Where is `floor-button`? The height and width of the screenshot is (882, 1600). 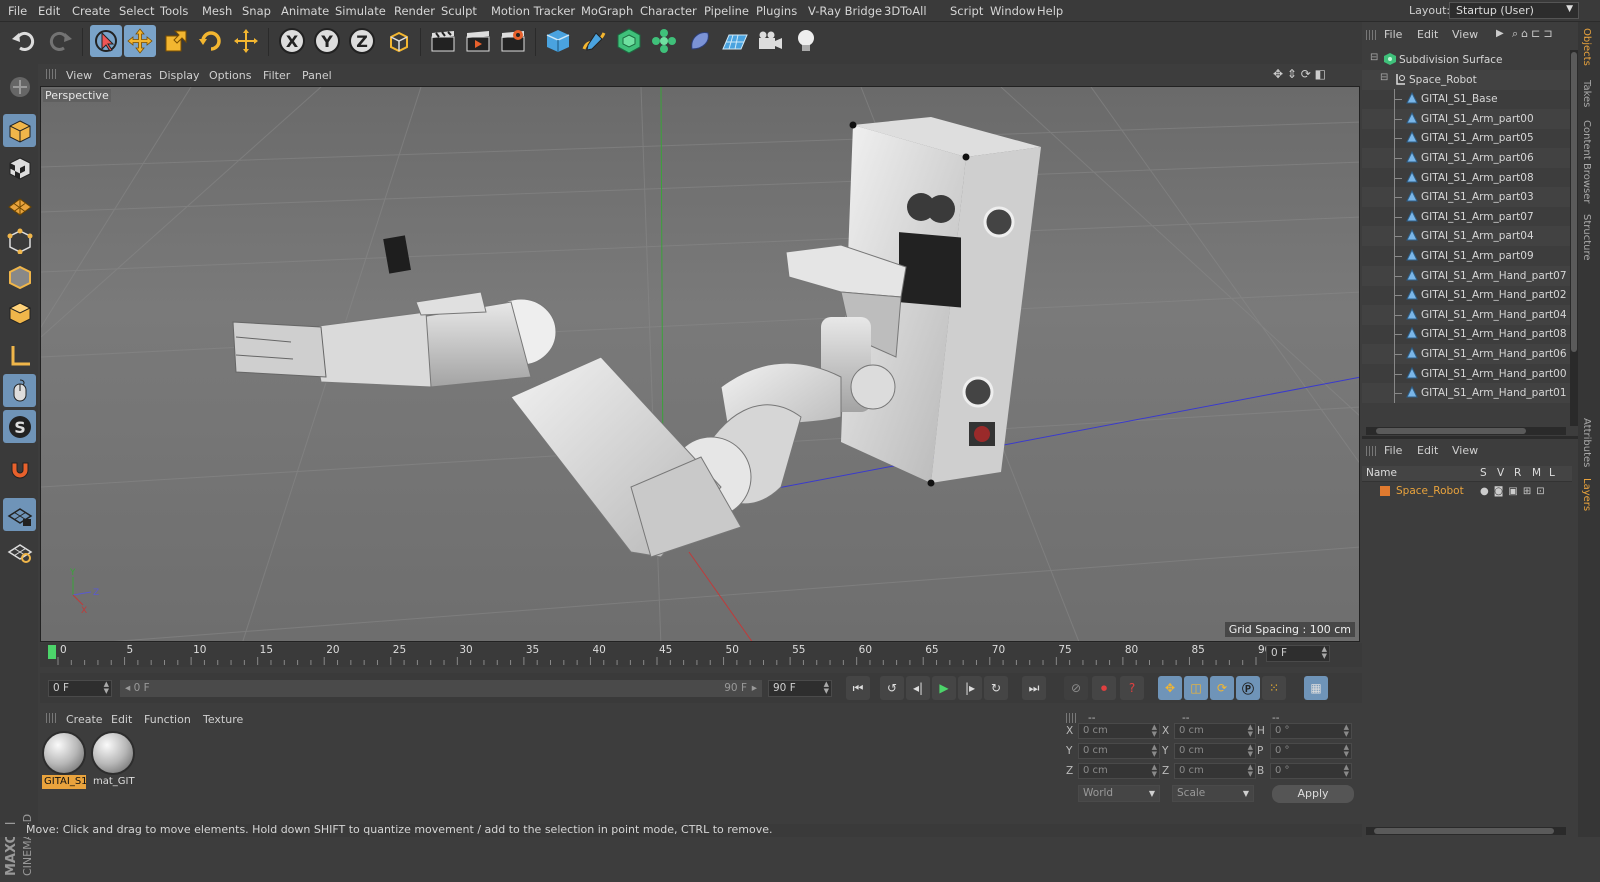
floor-button is located at coordinates (735, 41).